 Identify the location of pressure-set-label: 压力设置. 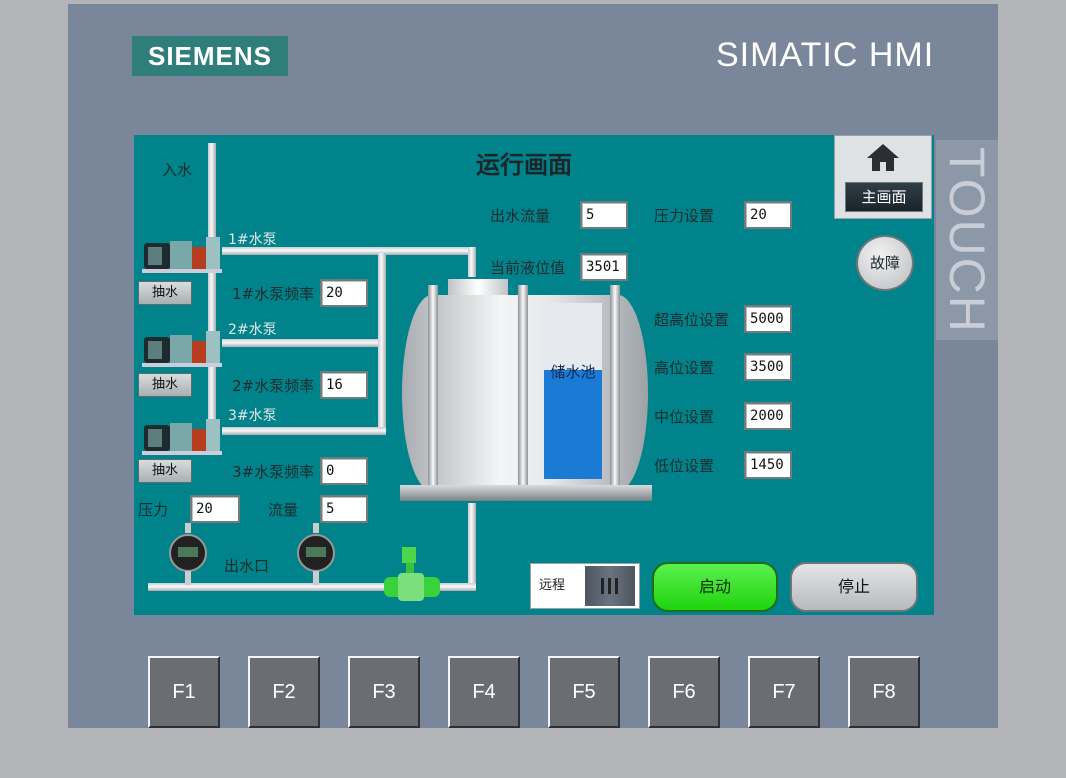
(684, 216).